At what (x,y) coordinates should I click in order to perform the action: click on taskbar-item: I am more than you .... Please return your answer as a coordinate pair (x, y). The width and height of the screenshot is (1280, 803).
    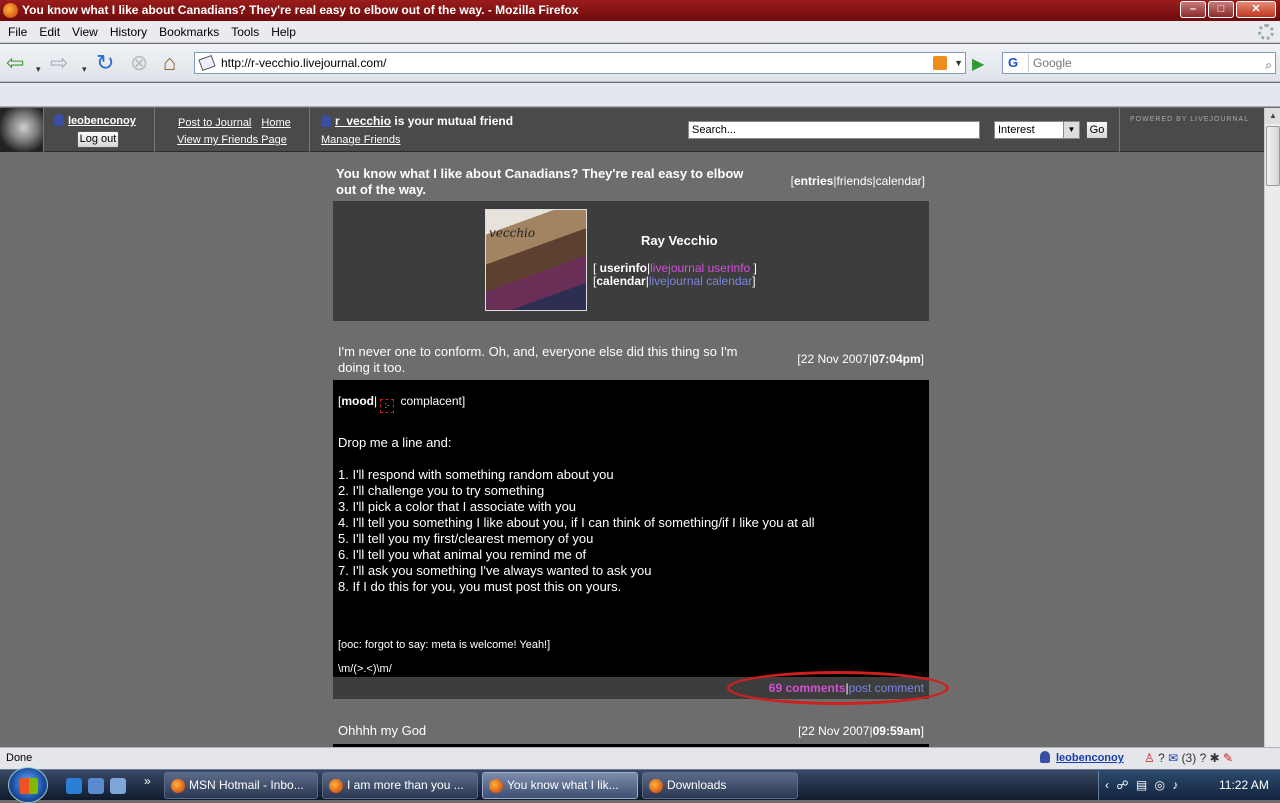
    Looking at the image, I should click on (400, 785).